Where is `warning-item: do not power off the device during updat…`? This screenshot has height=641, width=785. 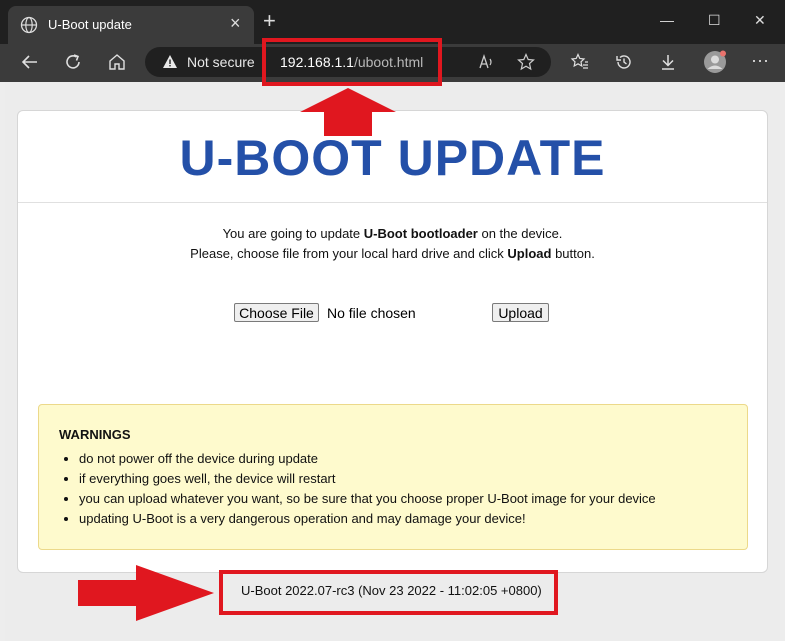
warning-item: do not power off the device during updat… is located at coordinates (367, 459).